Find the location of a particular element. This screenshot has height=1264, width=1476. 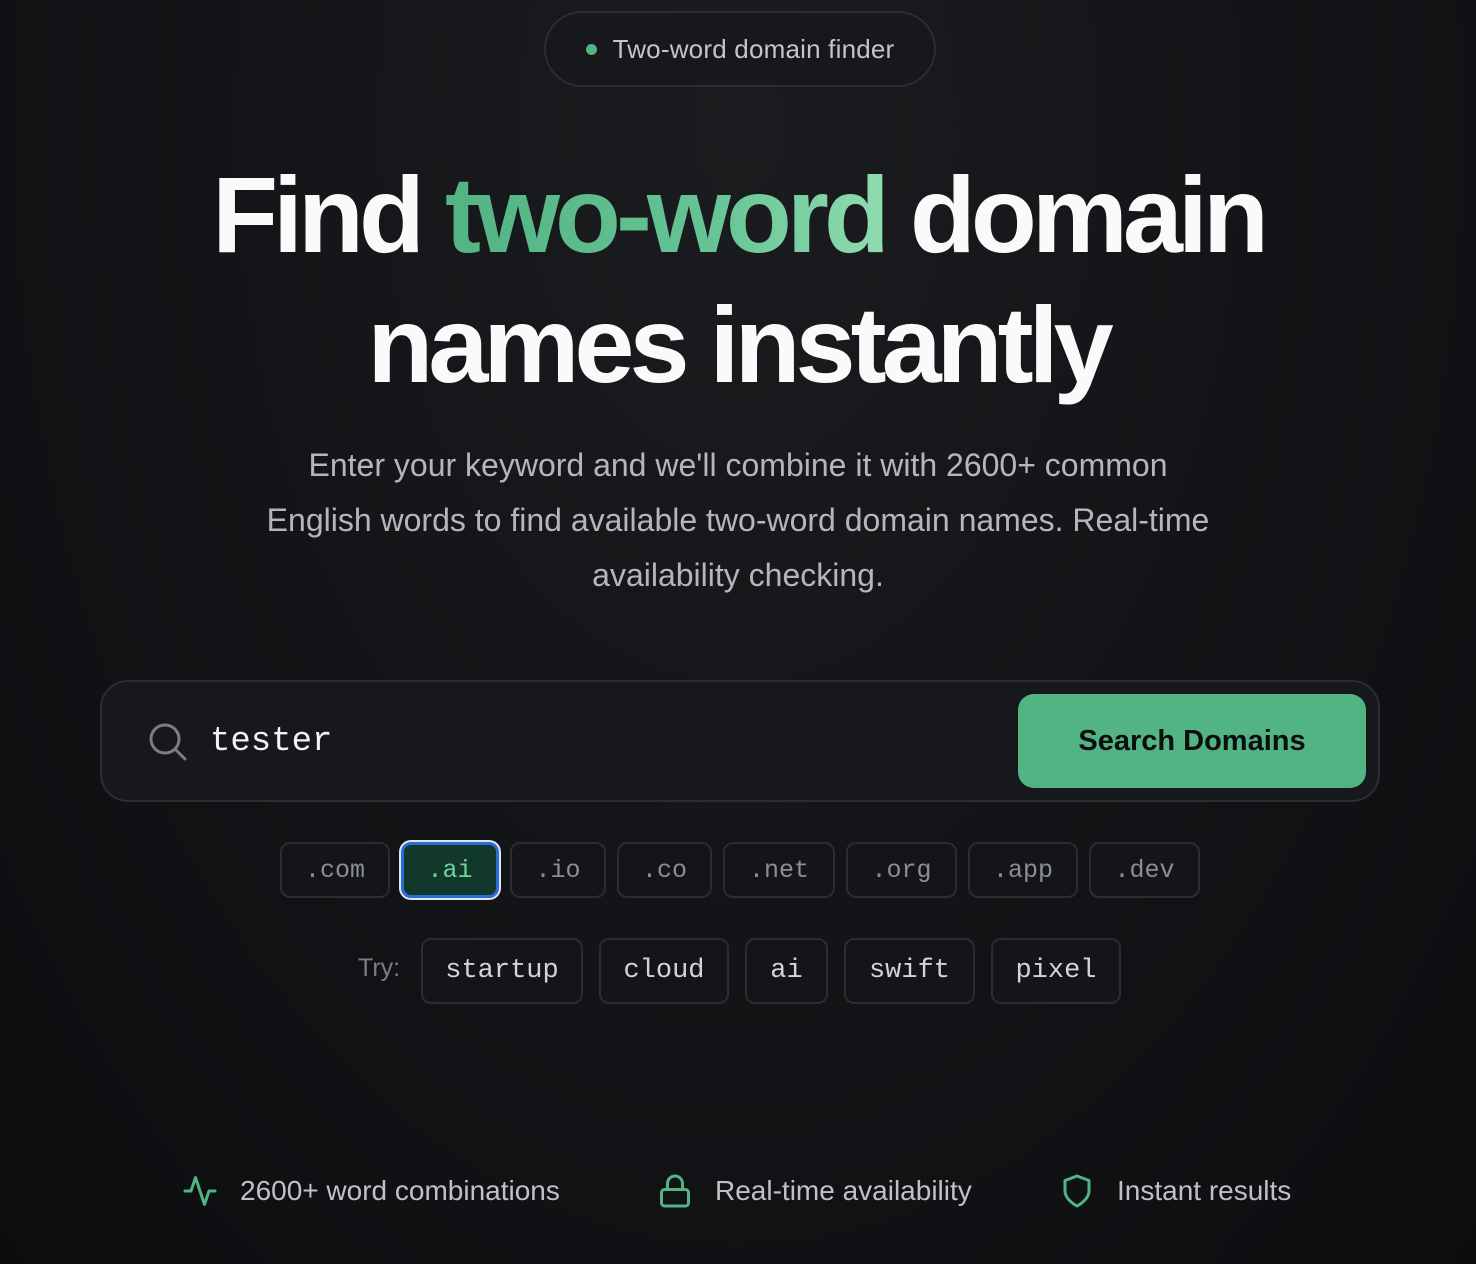

try-label: Try: is located at coordinates (379, 968).